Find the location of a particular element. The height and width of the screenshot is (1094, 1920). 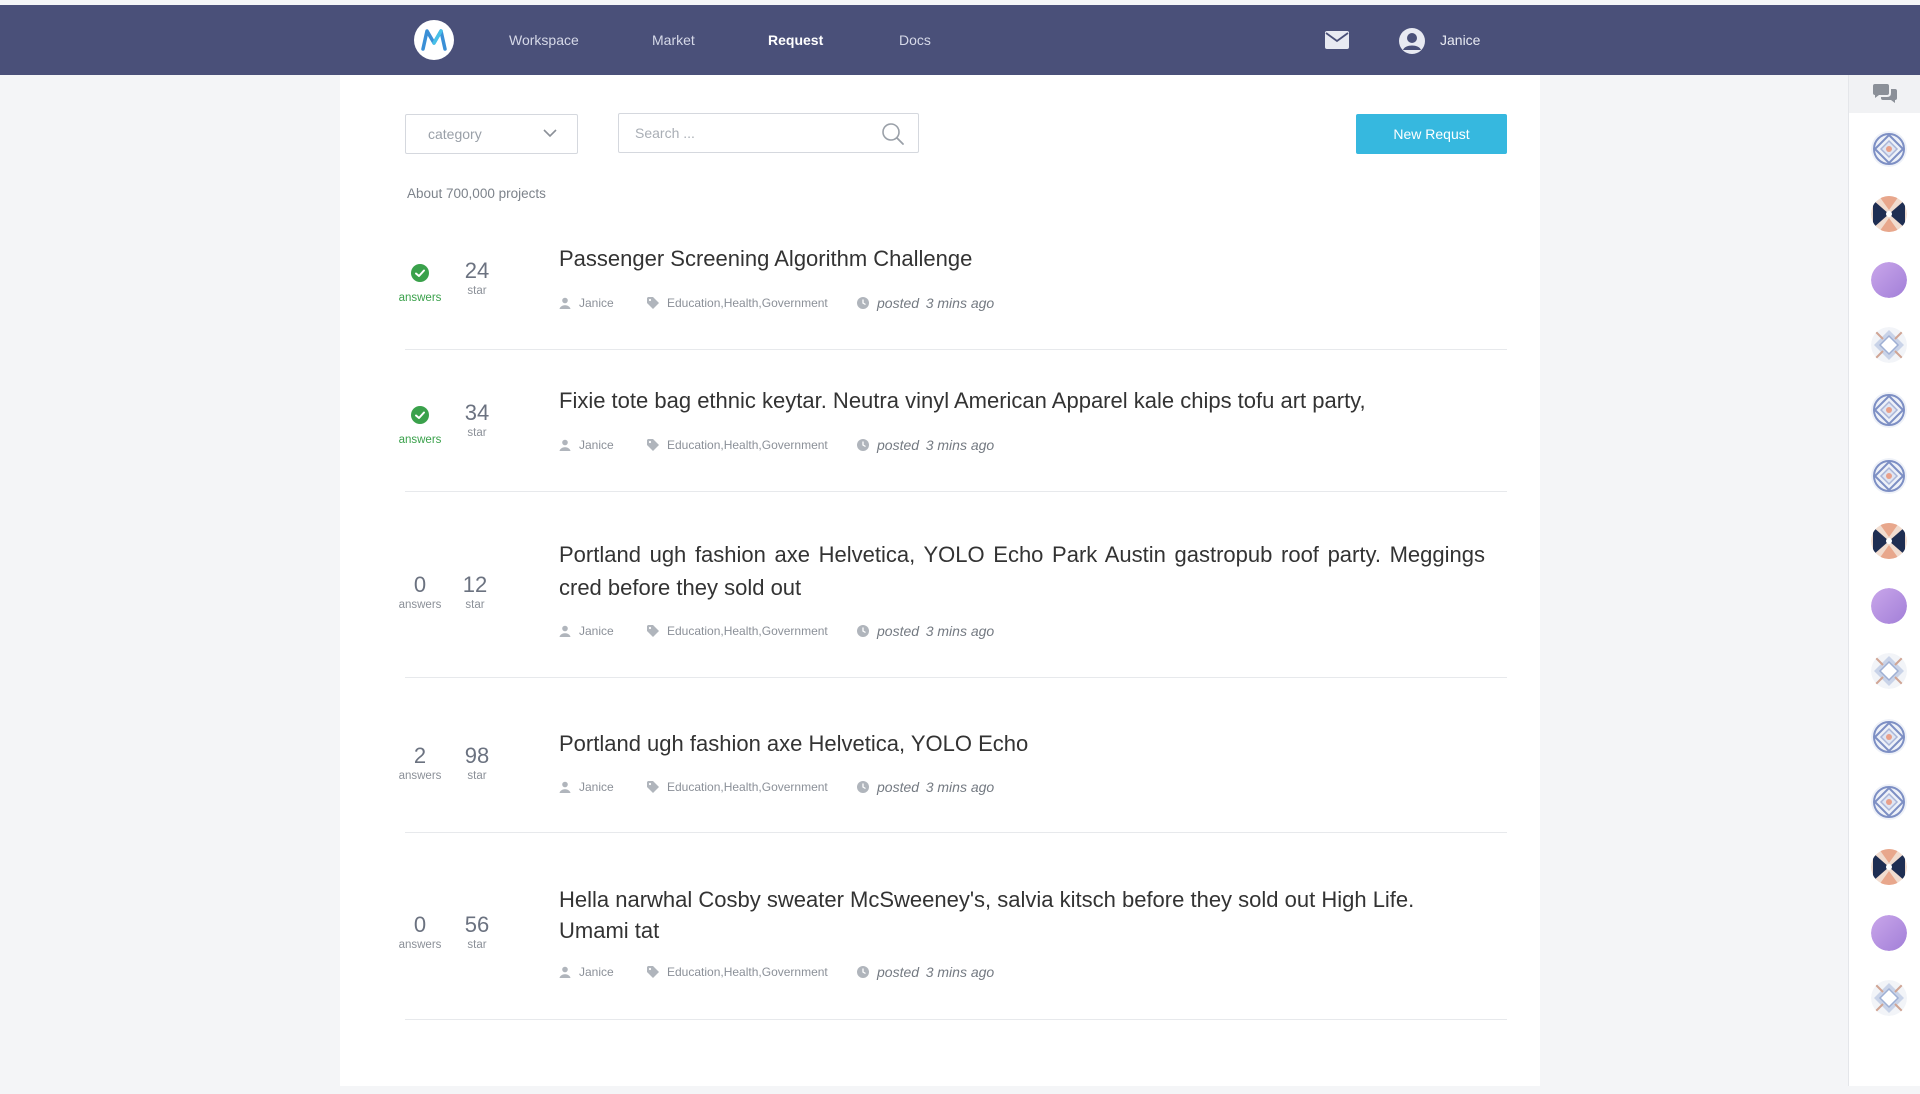

search-input is located at coordinates (755, 133).